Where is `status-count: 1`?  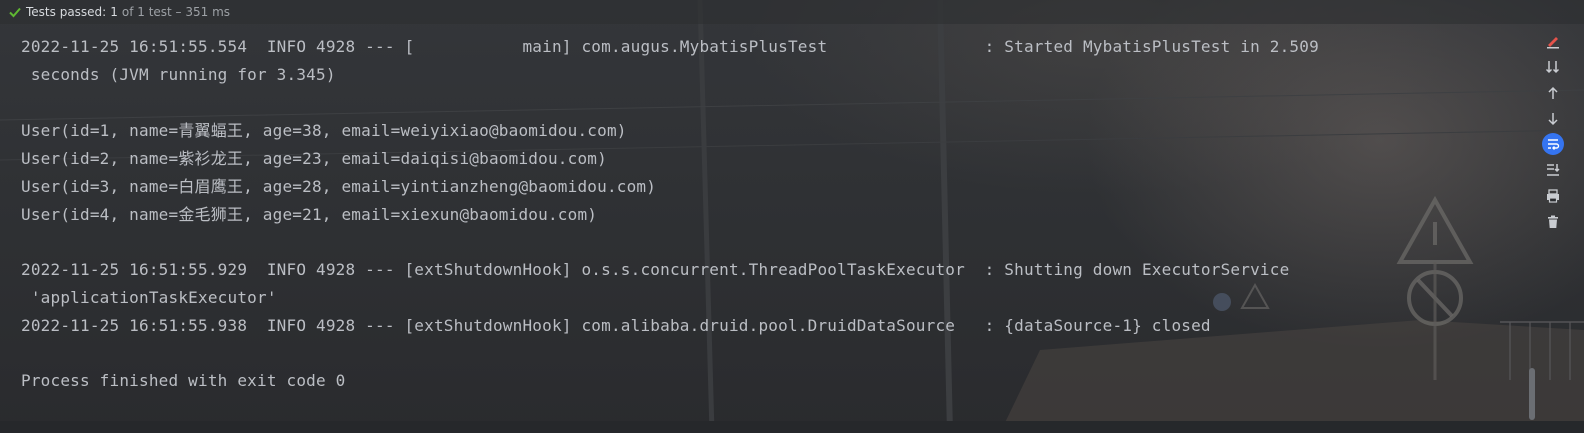
status-count: 1 is located at coordinates (114, 12).